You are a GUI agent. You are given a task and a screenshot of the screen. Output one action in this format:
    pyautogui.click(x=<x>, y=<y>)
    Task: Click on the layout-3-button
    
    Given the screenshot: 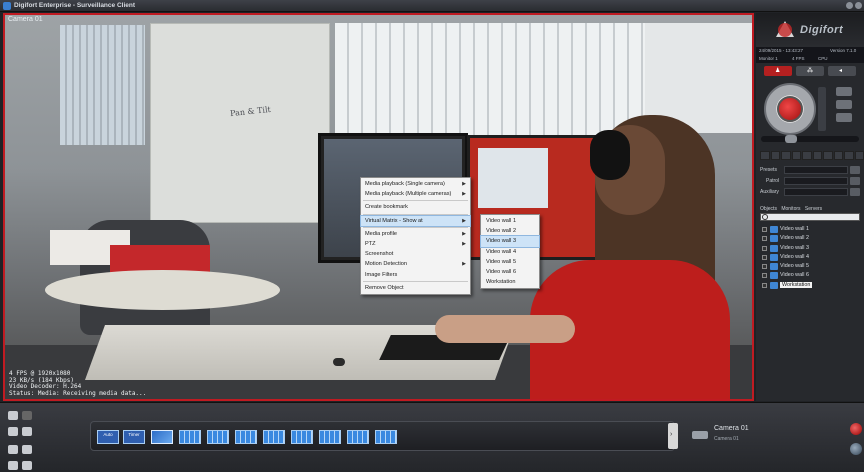 What is the action you would take?
    pyautogui.click(x=218, y=437)
    